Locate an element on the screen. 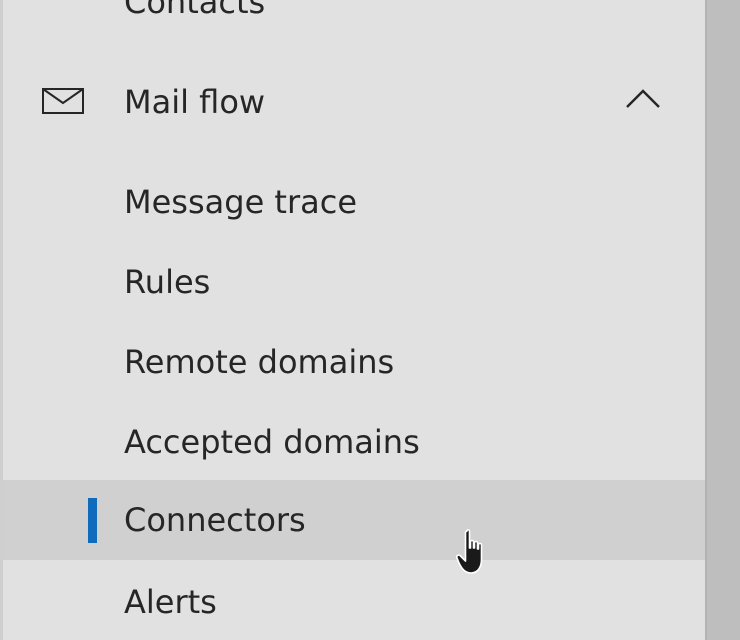  nav-item-label: Contacts is located at coordinates (195, 10).